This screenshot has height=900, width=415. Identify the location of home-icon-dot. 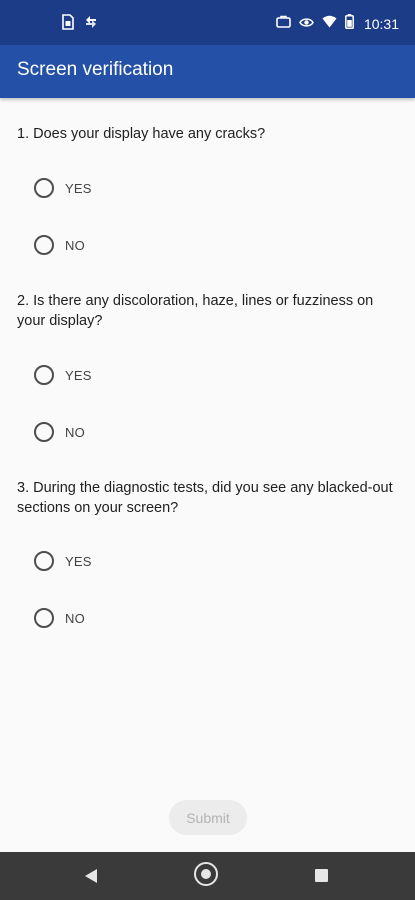
(206, 874).